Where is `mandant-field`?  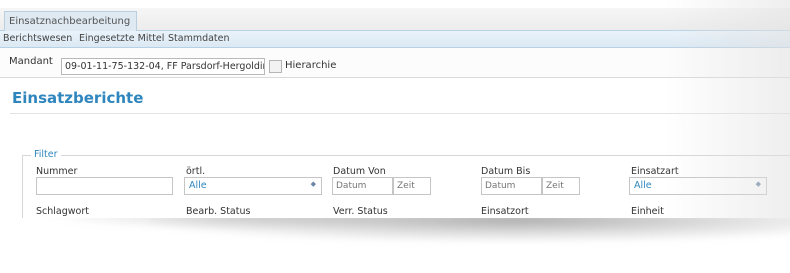
mandant-field is located at coordinates (163, 66).